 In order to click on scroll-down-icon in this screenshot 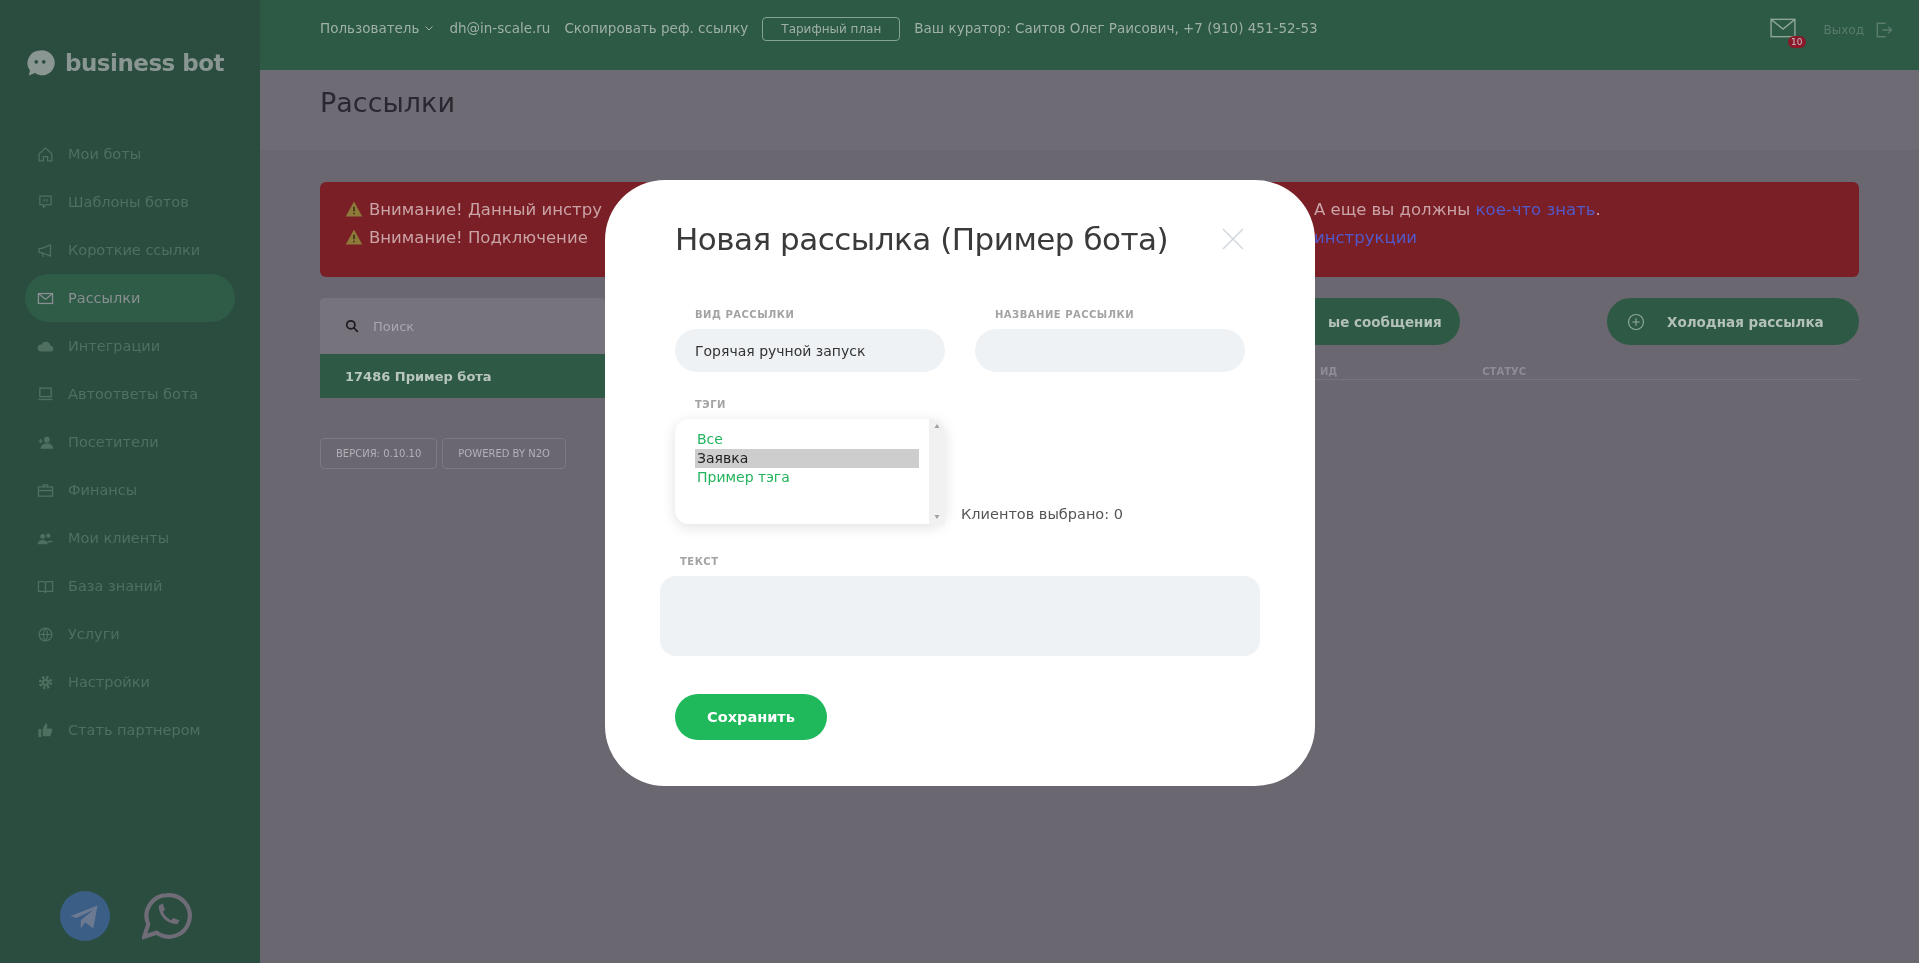, I will do `click(937, 517)`.